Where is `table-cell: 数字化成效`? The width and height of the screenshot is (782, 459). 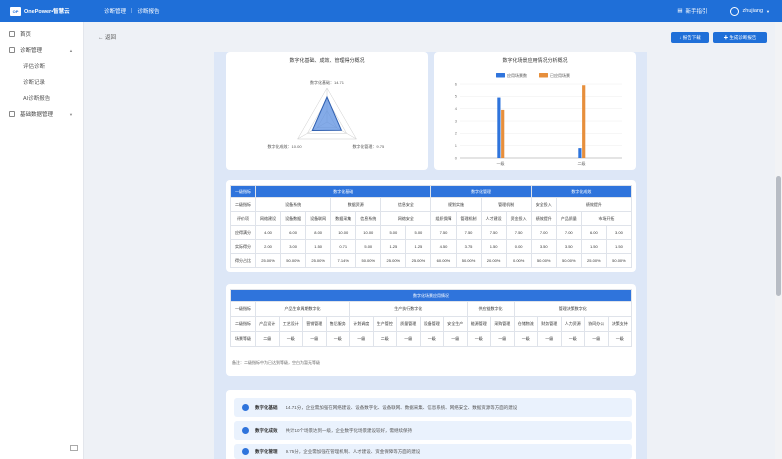 table-cell: 数字化成效 is located at coordinates (581, 191).